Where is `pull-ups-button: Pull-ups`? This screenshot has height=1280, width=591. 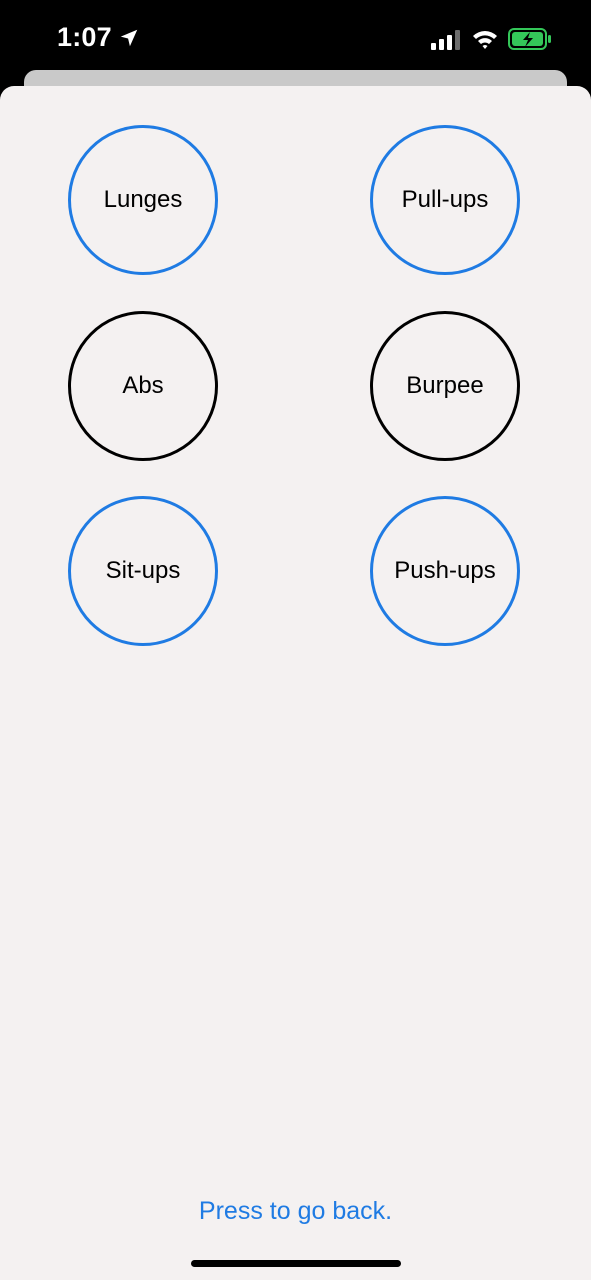 pull-ups-button: Pull-ups is located at coordinates (445, 200).